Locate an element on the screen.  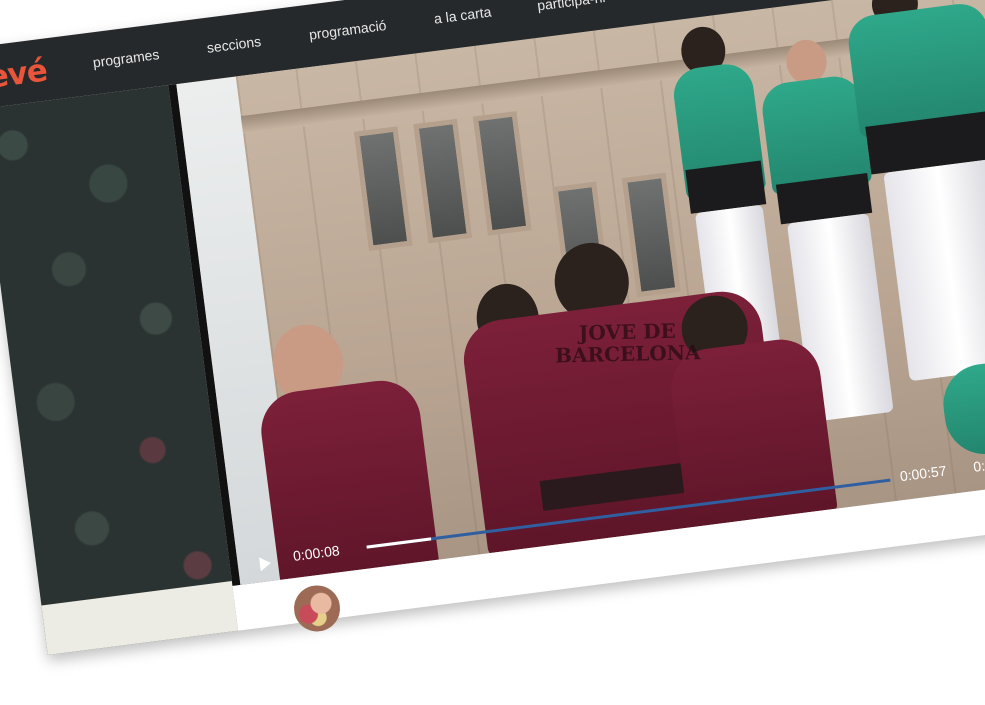
nav-item-programacio: programació is located at coordinates (347, 30).